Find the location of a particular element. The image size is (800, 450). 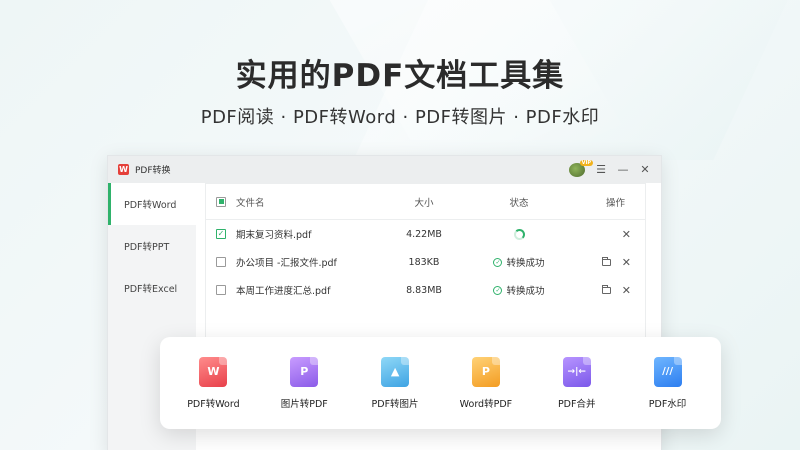

sidebar-item-pdf-to-word: PDF转Word is located at coordinates (152, 204).